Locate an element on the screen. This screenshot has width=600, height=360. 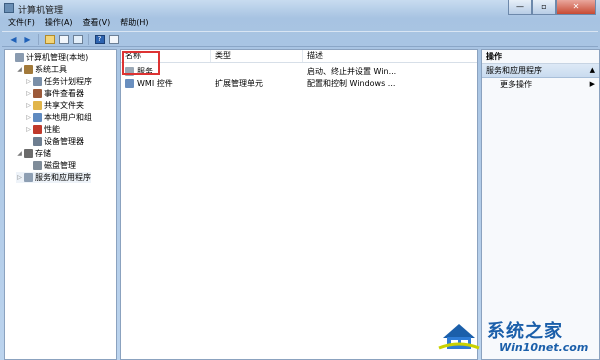
up-folder-icon is located at coordinates (49, 39).